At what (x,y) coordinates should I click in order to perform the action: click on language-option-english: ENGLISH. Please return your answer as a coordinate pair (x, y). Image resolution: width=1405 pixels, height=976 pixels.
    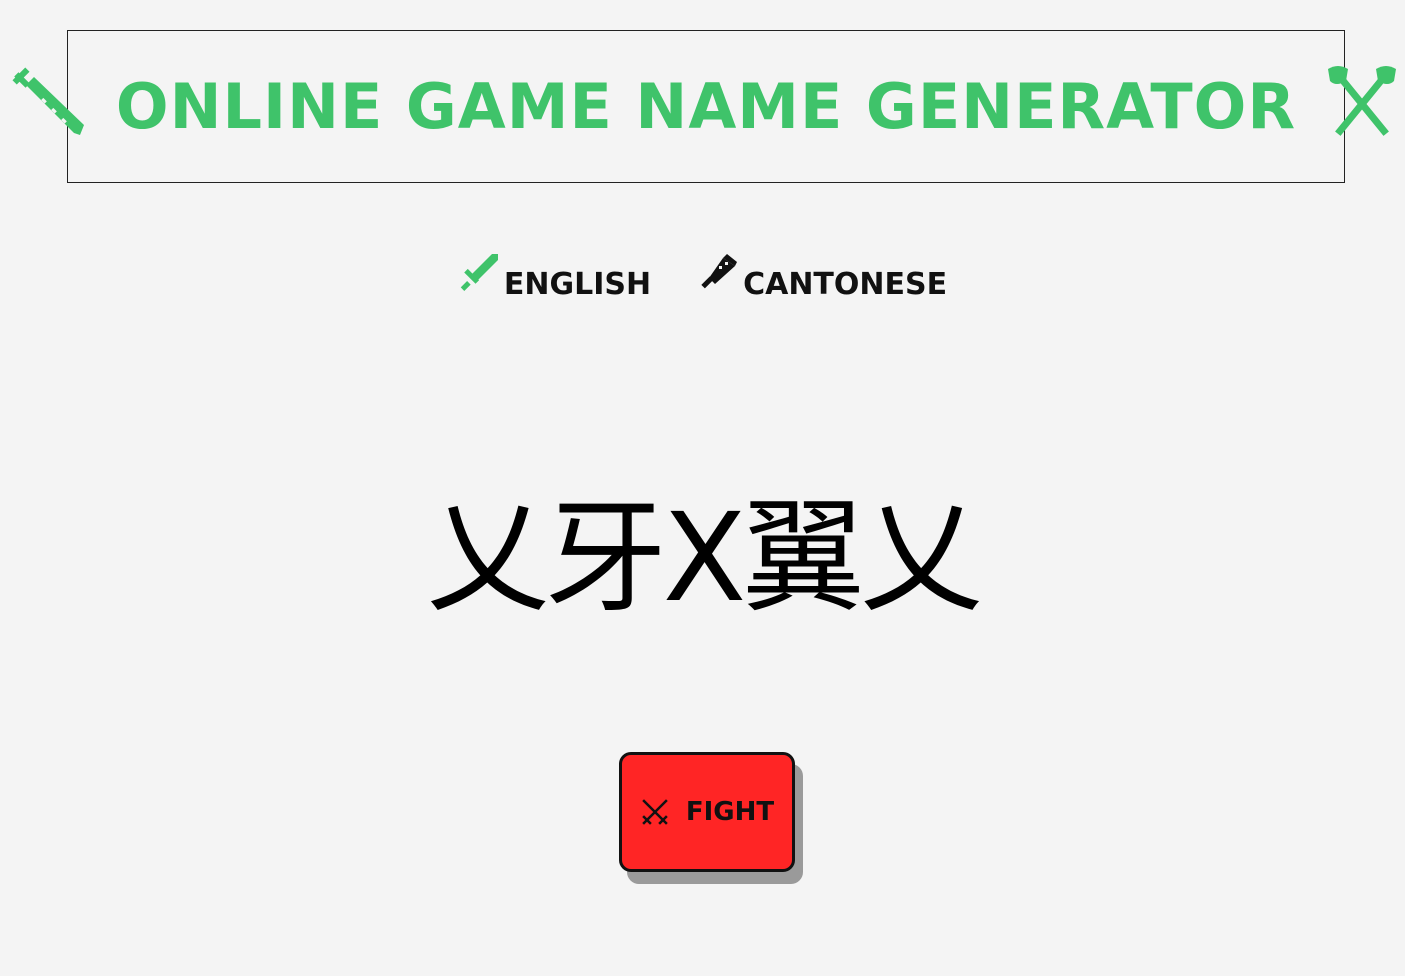
    Looking at the image, I should click on (554, 276).